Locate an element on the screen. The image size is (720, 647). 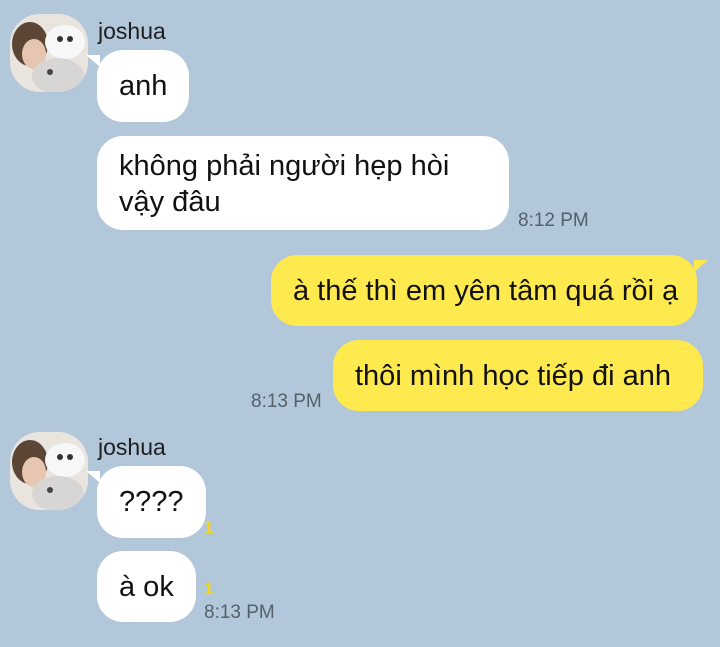
message-bubble: thôi mình học tiếp đi anh is located at coordinates (518, 375).